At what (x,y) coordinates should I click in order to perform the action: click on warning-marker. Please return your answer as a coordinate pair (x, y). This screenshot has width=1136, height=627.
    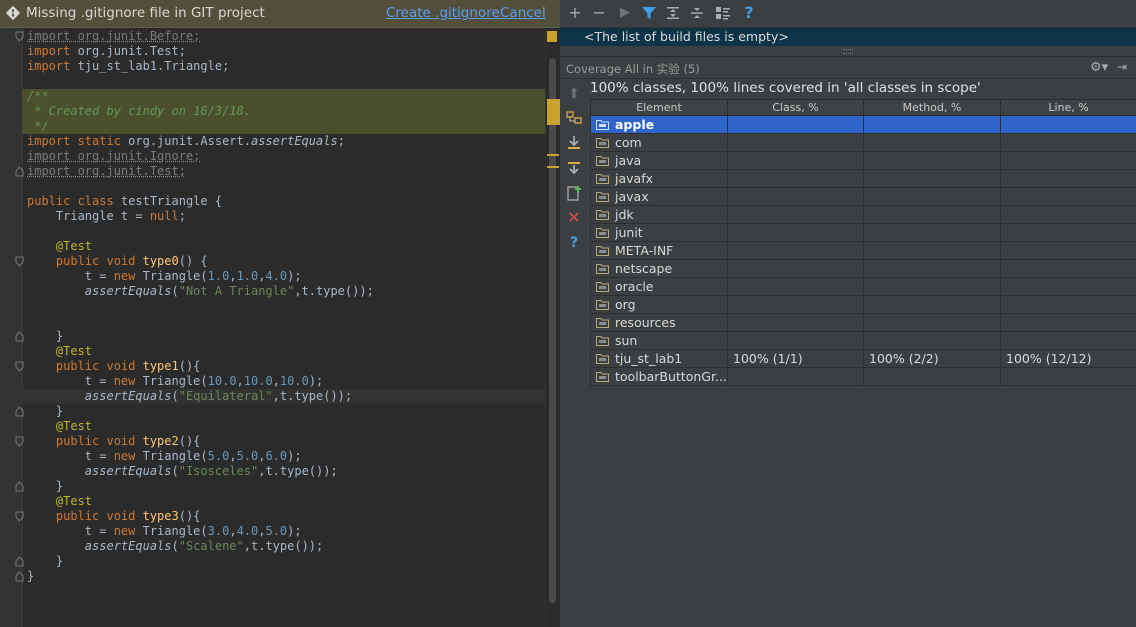
    Looking at the image, I should click on (552, 36).